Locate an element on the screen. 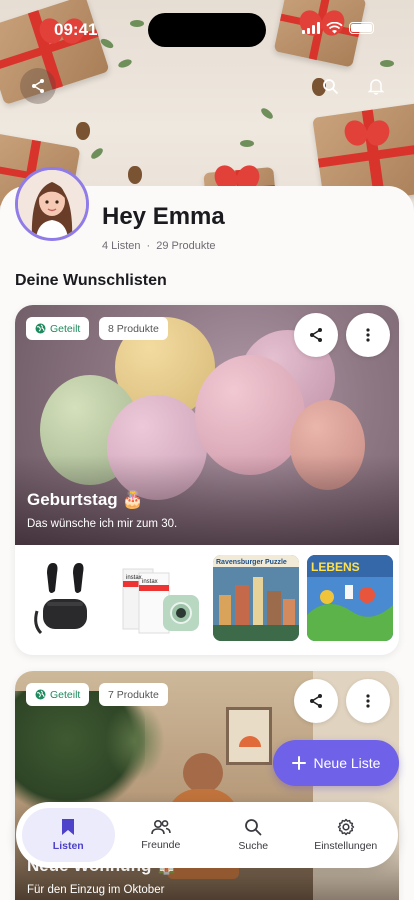 The width and height of the screenshot is (414, 900). notifications-button is located at coordinates (376, 86).